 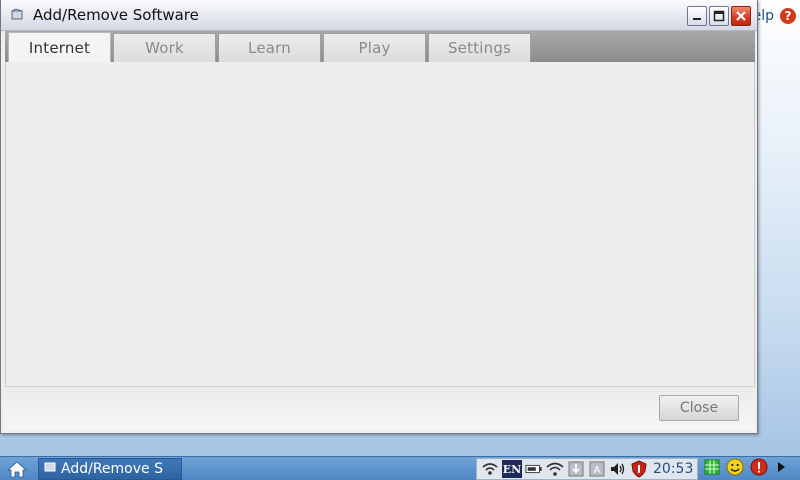 I want to click on svg-text: A, so click(x=597, y=470).